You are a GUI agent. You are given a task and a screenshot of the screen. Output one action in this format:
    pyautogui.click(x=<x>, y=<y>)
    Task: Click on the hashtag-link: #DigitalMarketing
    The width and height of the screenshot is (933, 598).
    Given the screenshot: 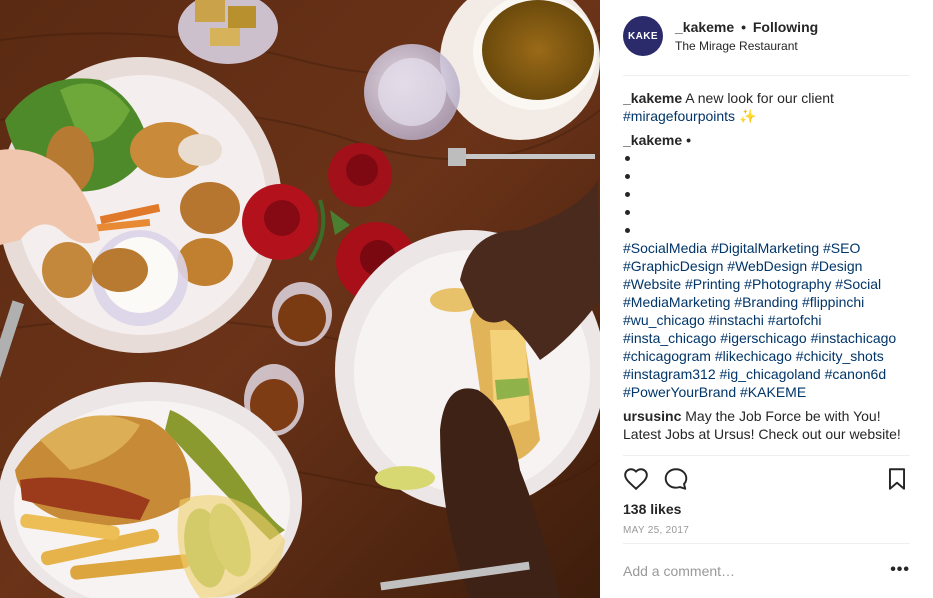 What is the action you would take?
    pyautogui.click(x=765, y=248)
    